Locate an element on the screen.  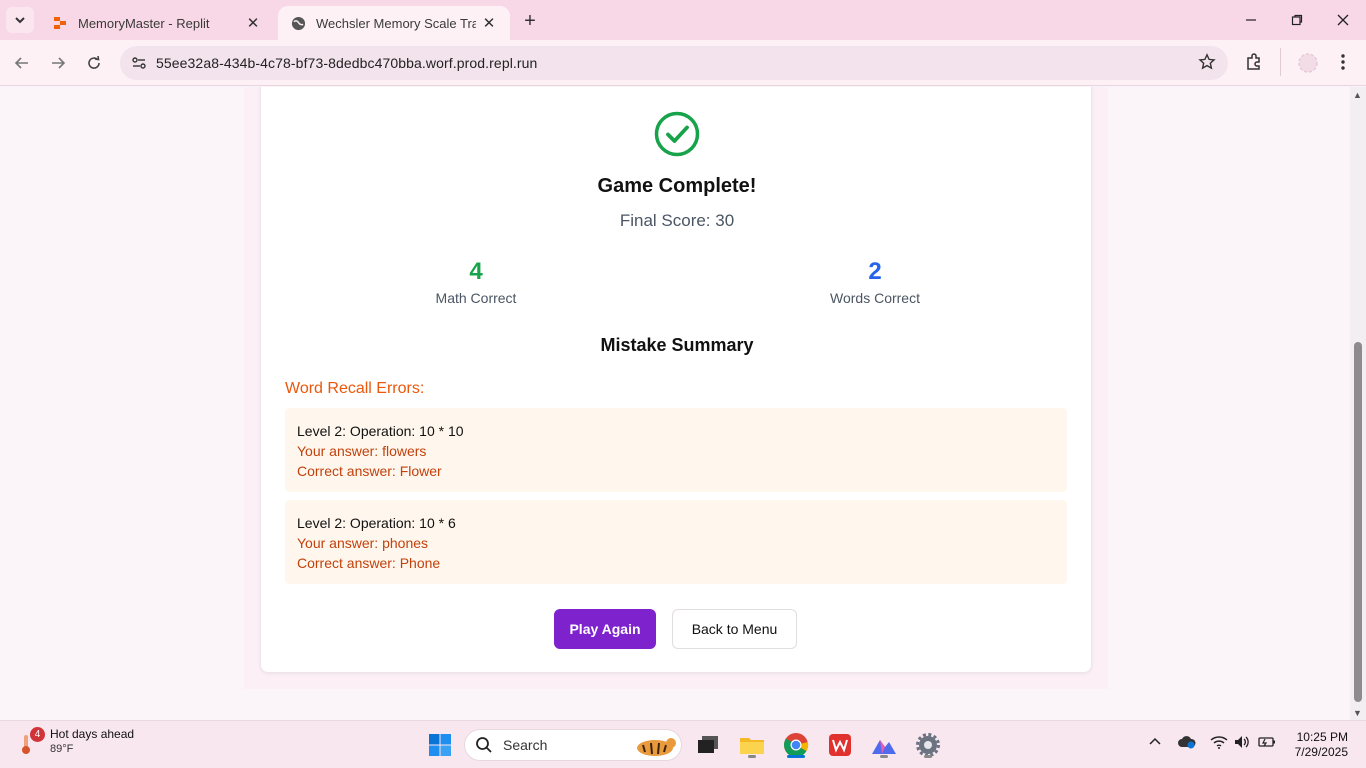
battery-icon is located at coordinates (1267, 743).